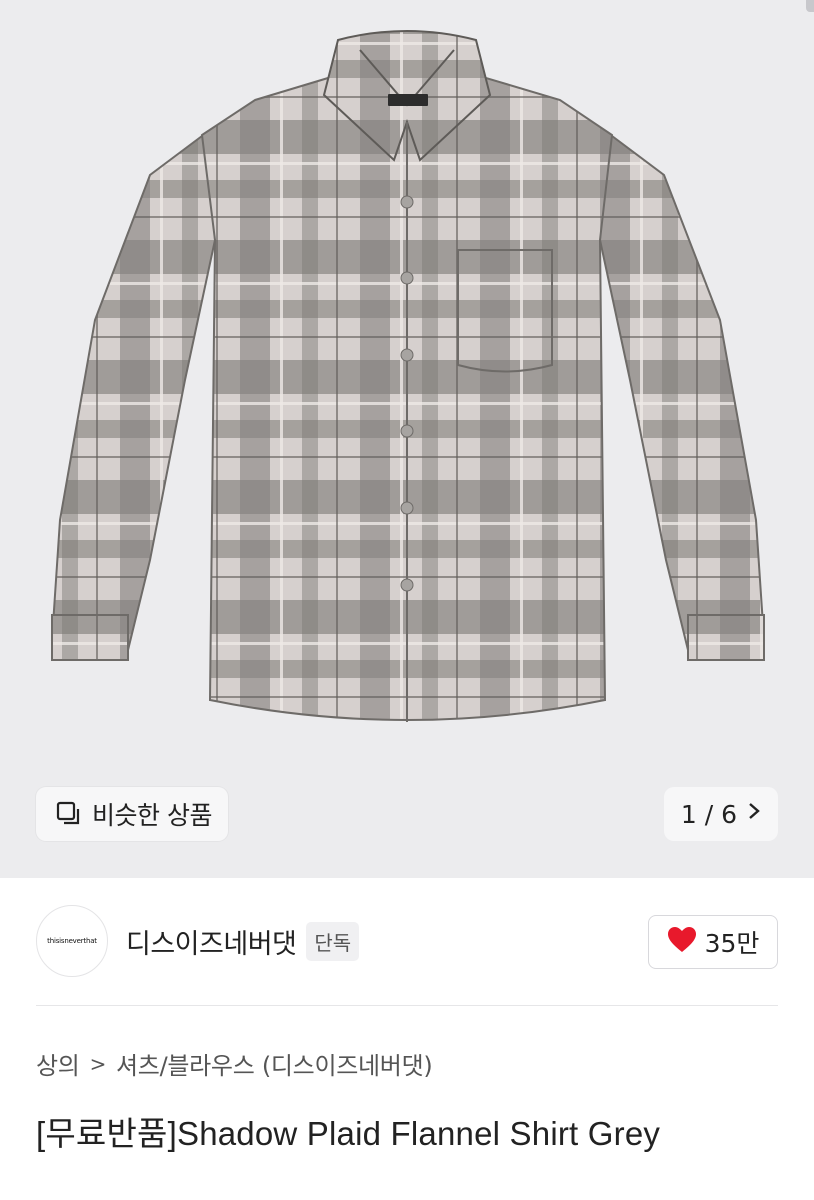  I want to click on brand-logo: thisisneverthat, so click(72, 941).